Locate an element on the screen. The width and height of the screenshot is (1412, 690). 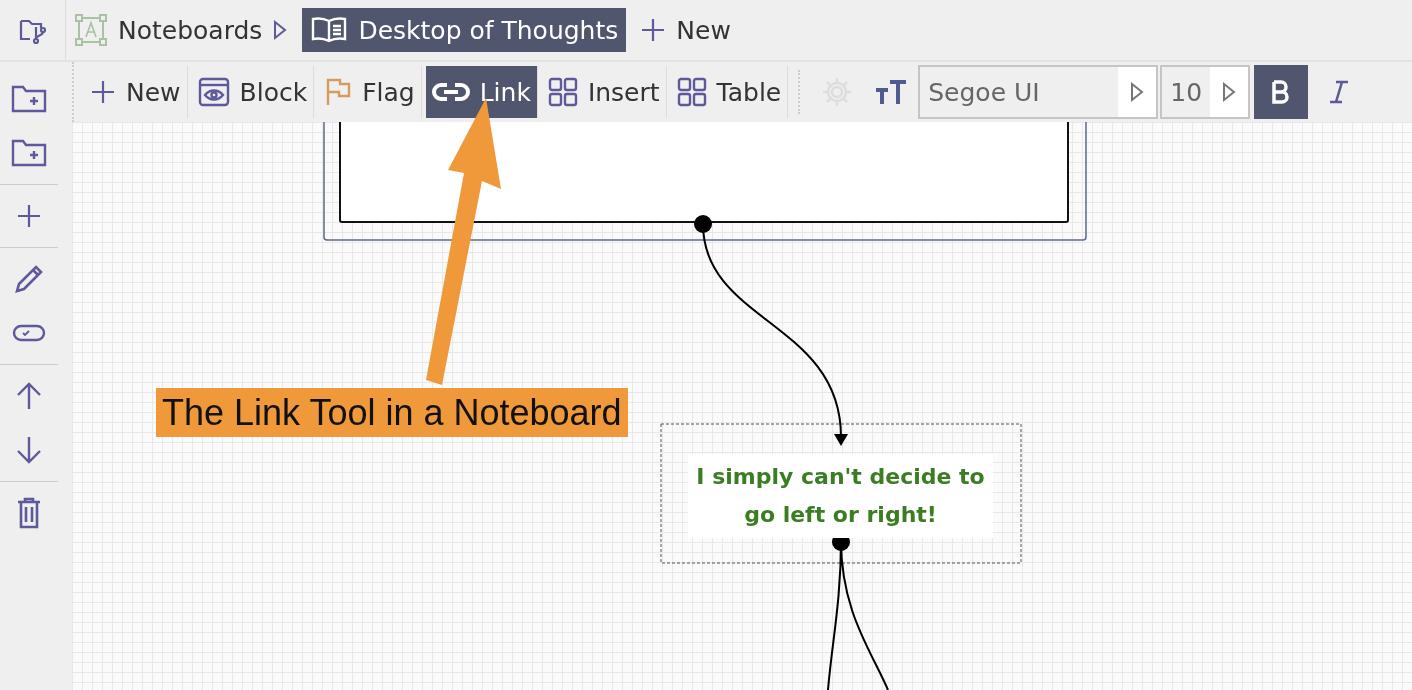
insert-tool-button: Insert is located at coordinates (604, 92).